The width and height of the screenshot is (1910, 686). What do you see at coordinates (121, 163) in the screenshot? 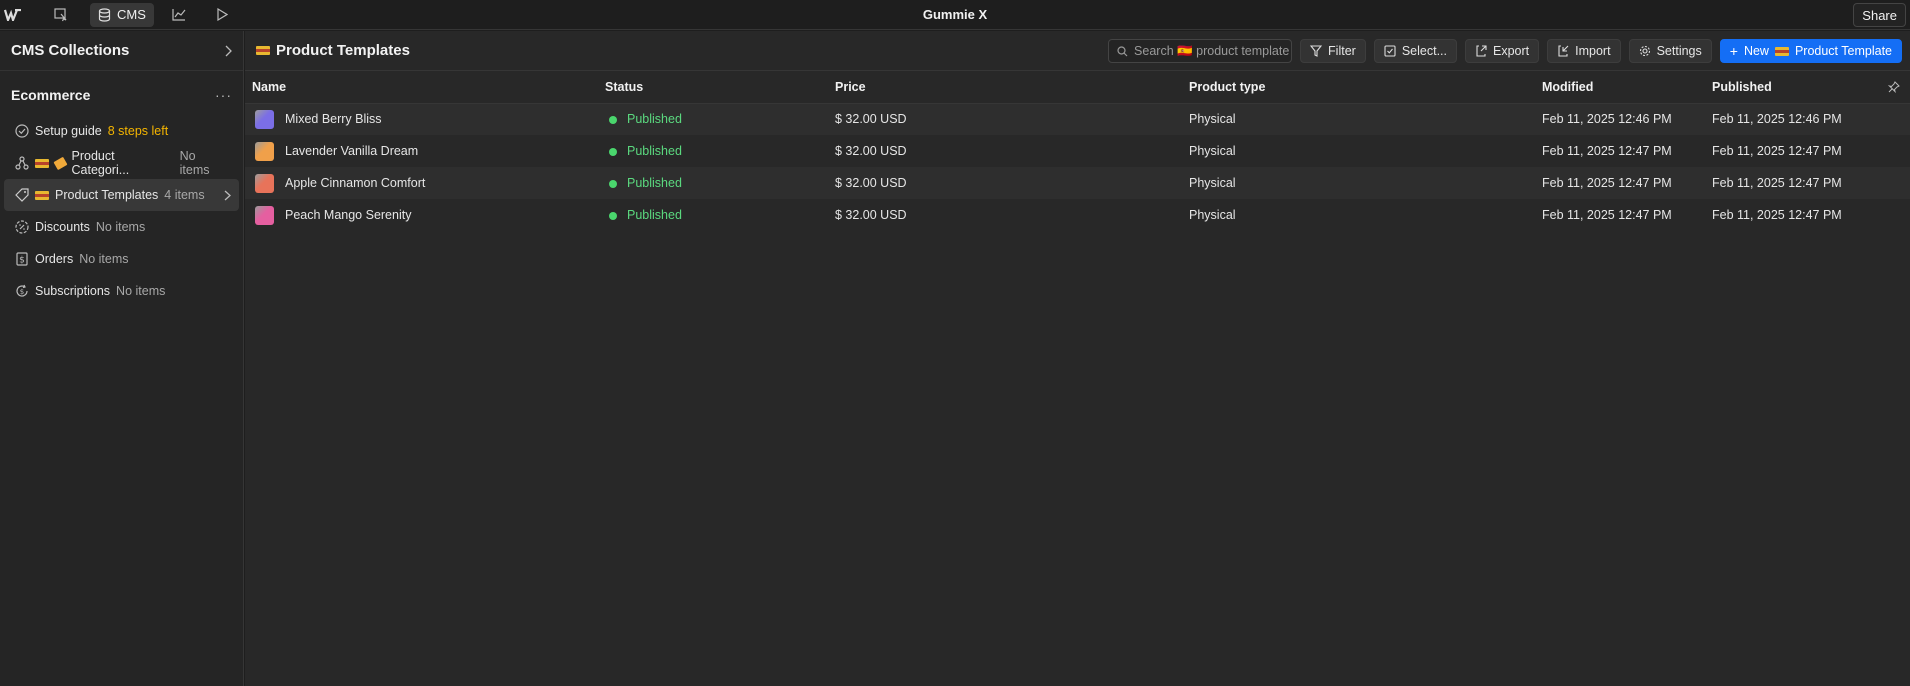
I see `sidebar-item-product-categories: Product Categori... No items` at bounding box center [121, 163].